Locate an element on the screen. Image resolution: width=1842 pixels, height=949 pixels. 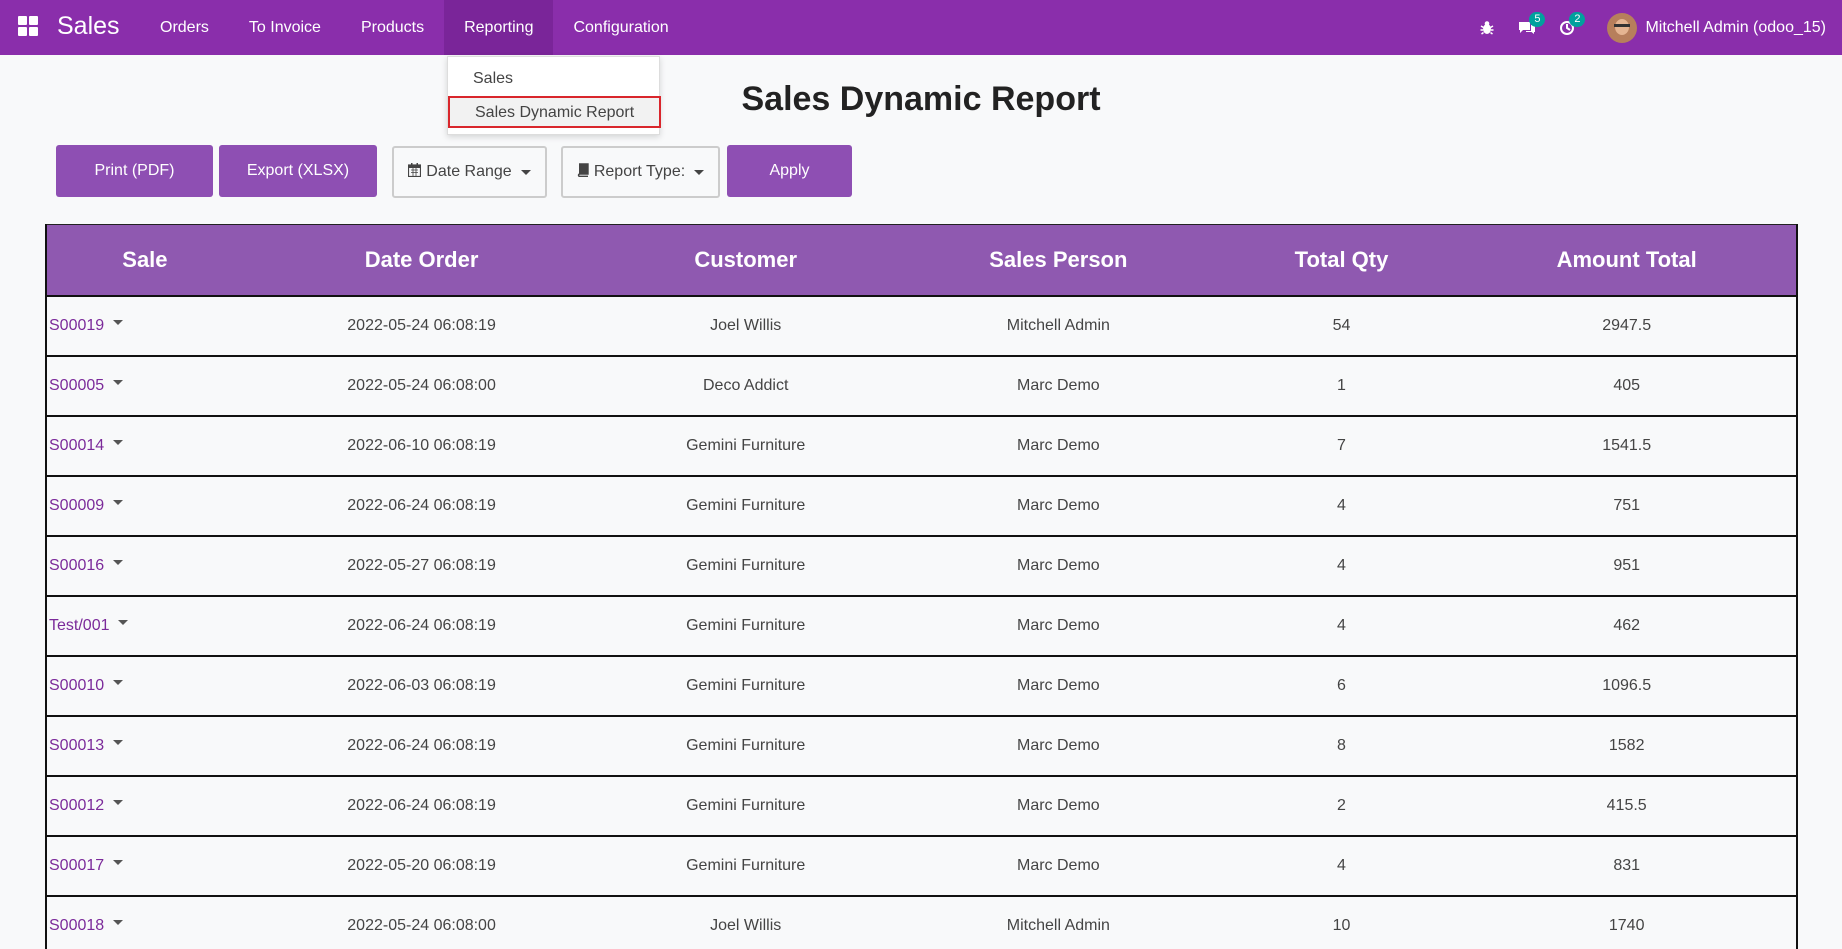
sale-cell: S00005 is located at coordinates (144, 385).